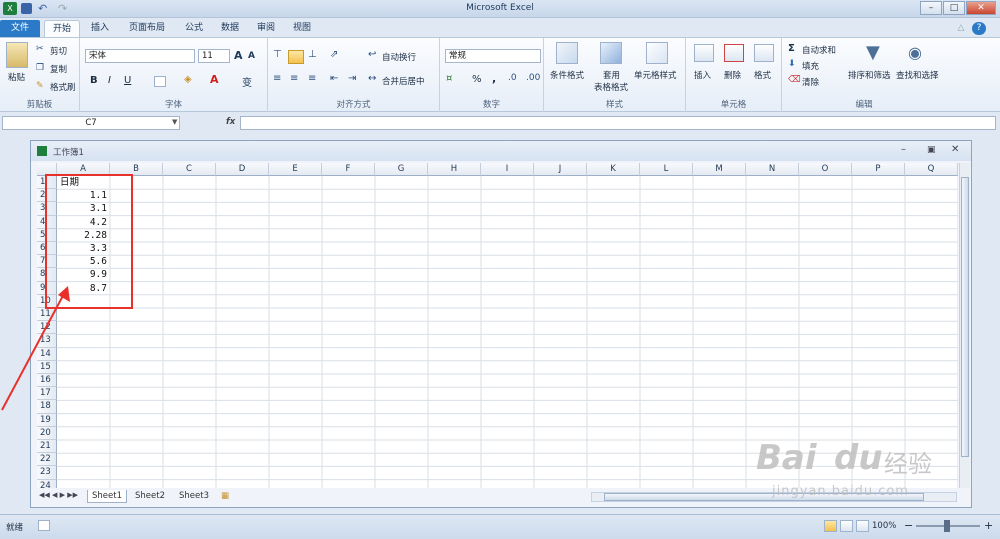 Image resolution: width=1000 pixels, height=539 pixels. Describe the element at coordinates (830, 526) in the screenshot. I see `normal-view-icon` at that location.